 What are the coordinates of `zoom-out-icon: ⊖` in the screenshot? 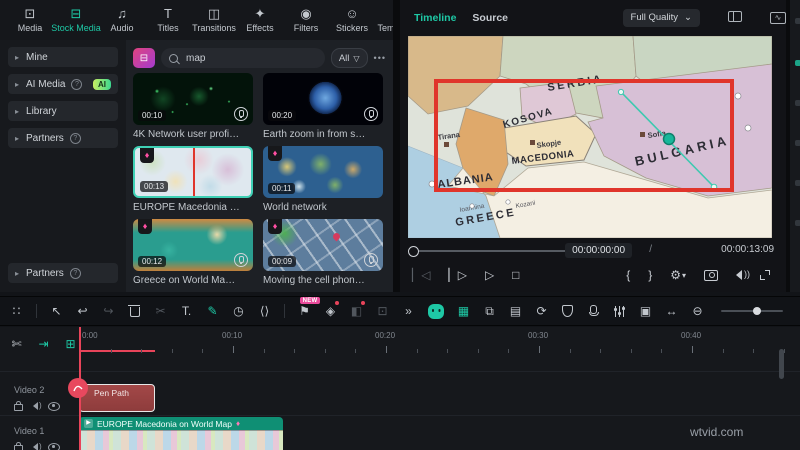 It's located at (697, 311).